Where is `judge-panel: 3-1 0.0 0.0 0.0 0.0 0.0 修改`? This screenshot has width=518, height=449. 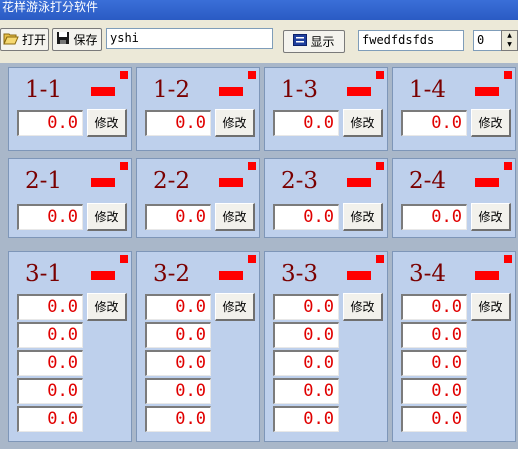
judge-panel: 3-1 0.0 0.0 0.0 0.0 0.0 修改 is located at coordinates (70, 346).